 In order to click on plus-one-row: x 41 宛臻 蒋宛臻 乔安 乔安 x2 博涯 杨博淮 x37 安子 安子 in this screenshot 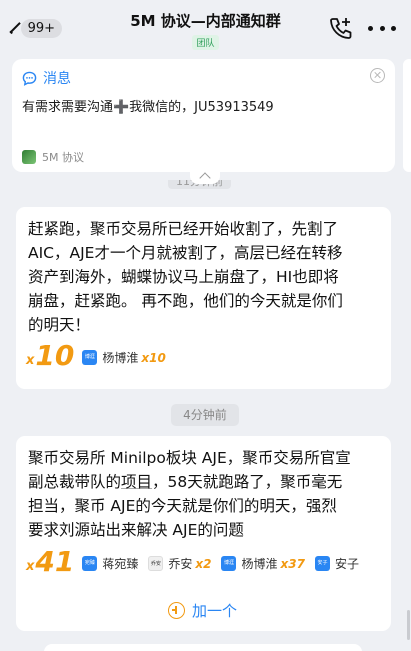, I will do `click(197, 562)`.